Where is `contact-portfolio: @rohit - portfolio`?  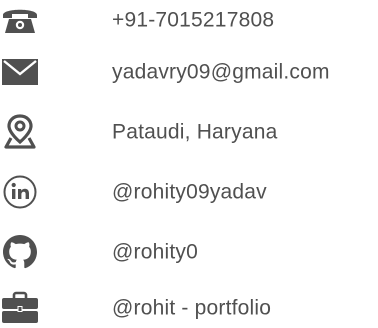
contact-portfolio: @rohit - portfolio is located at coordinates (189, 308).